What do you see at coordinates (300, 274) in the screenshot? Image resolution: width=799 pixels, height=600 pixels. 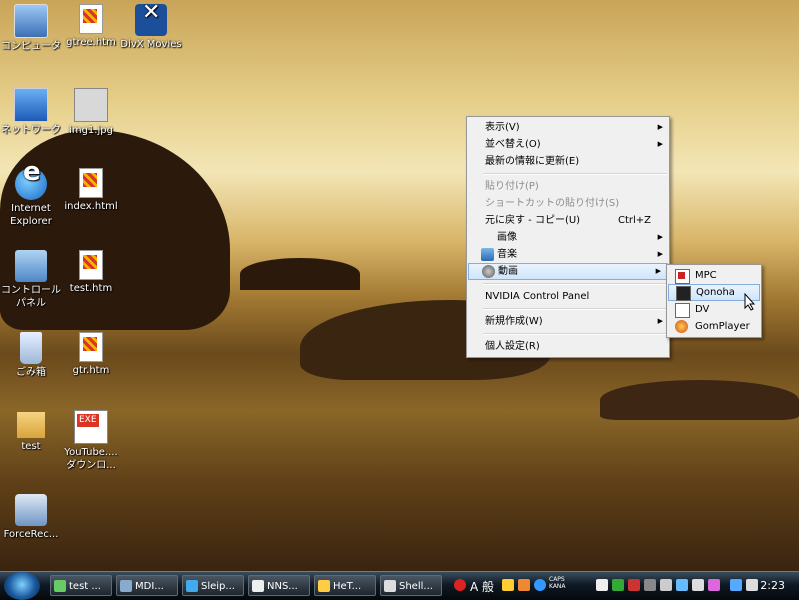 I see `rock-formation-center` at bounding box center [300, 274].